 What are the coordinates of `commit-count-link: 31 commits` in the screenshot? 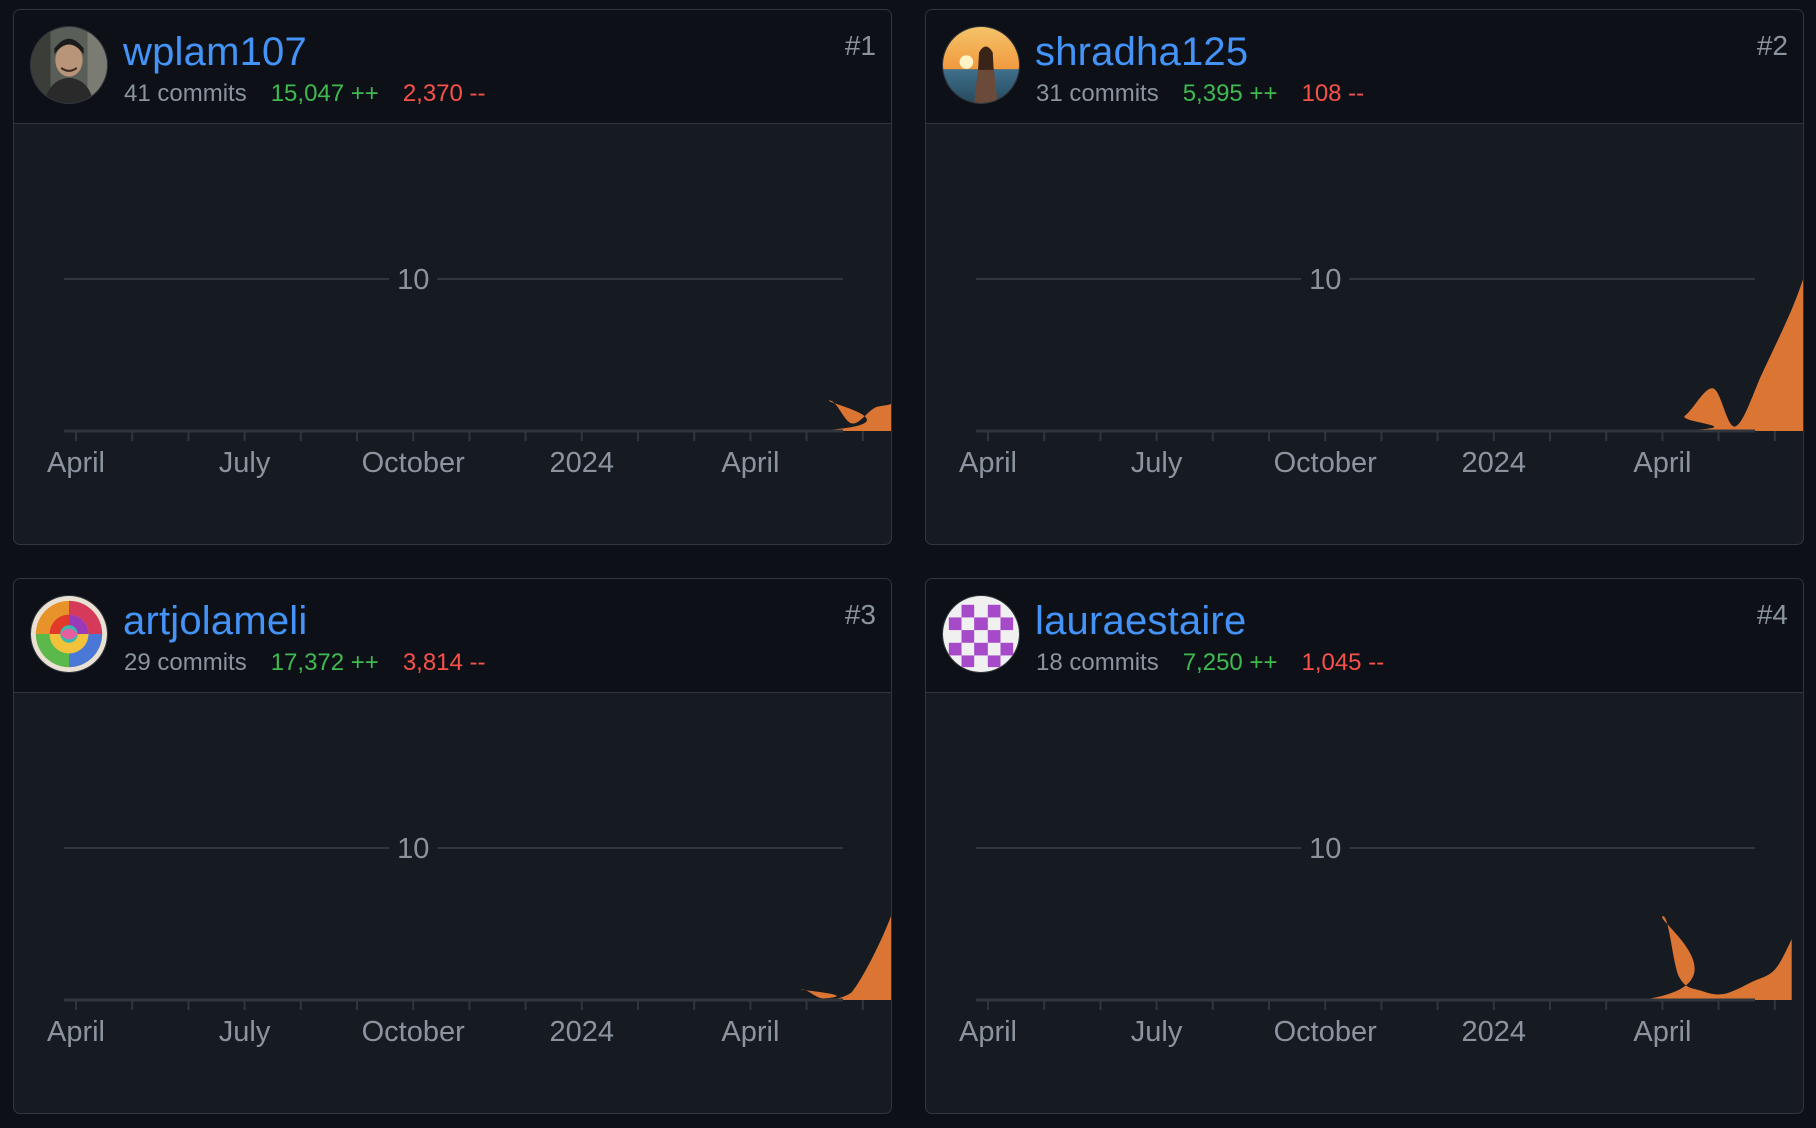 It's located at (1097, 93).